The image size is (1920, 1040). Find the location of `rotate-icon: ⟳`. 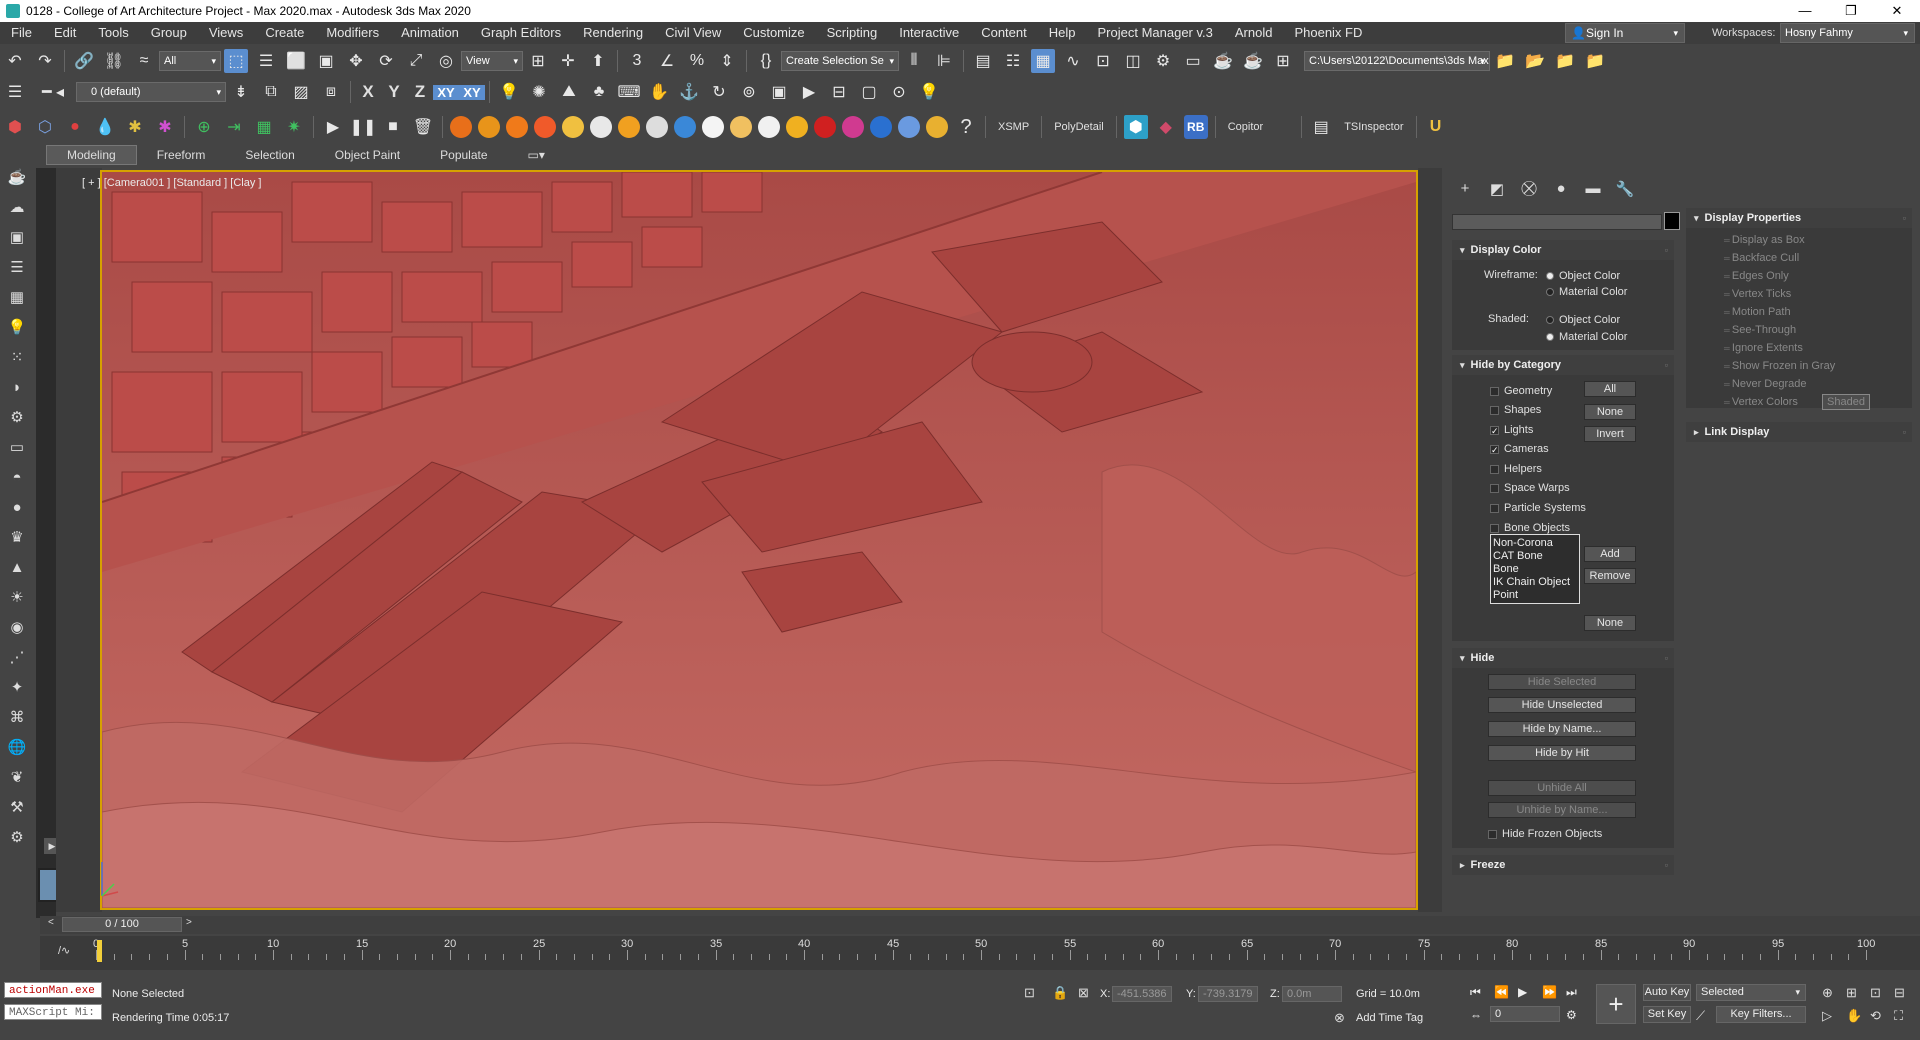

rotate-icon: ⟳ is located at coordinates (386, 61).